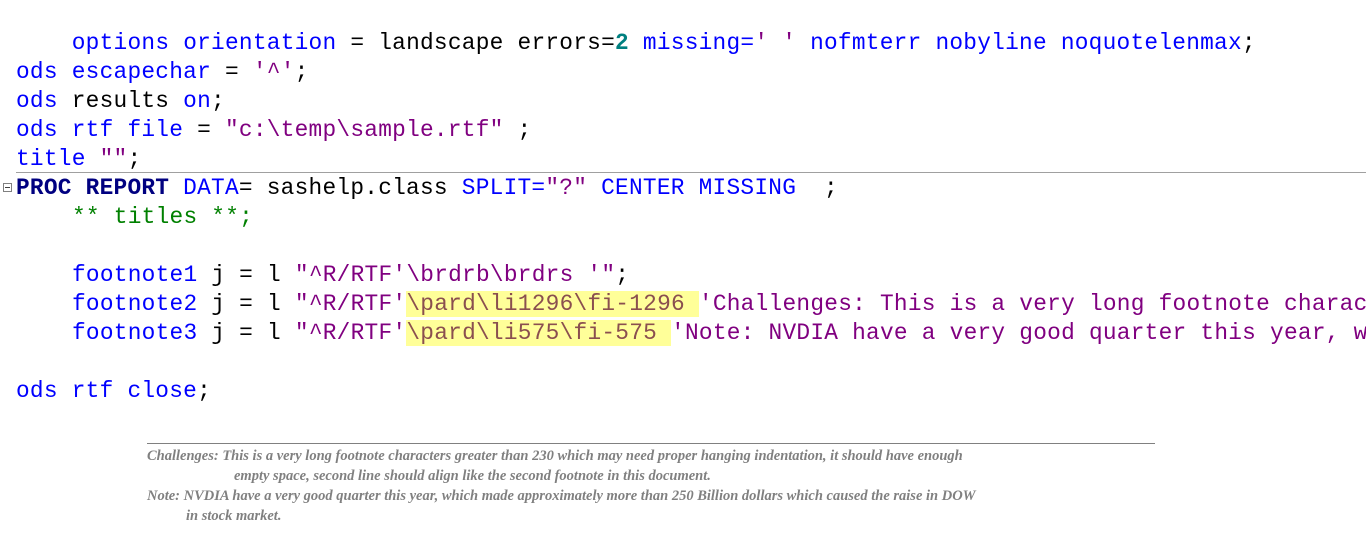 Image resolution: width=1366 pixels, height=538 pixels. Describe the element at coordinates (1019, 43) in the screenshot. I see `keyword: nofmterr nobyline noquotelenmax` at that location.